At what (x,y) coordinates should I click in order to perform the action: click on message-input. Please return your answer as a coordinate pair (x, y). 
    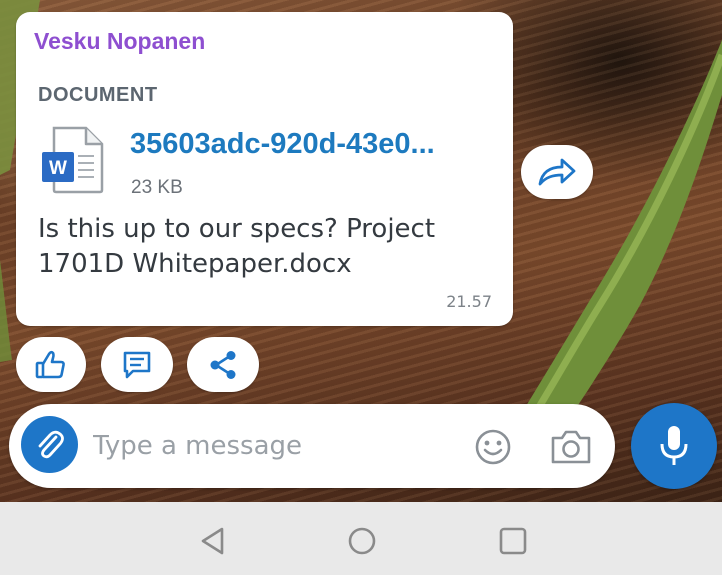
    Looking at the image, I should click on (273, 446).